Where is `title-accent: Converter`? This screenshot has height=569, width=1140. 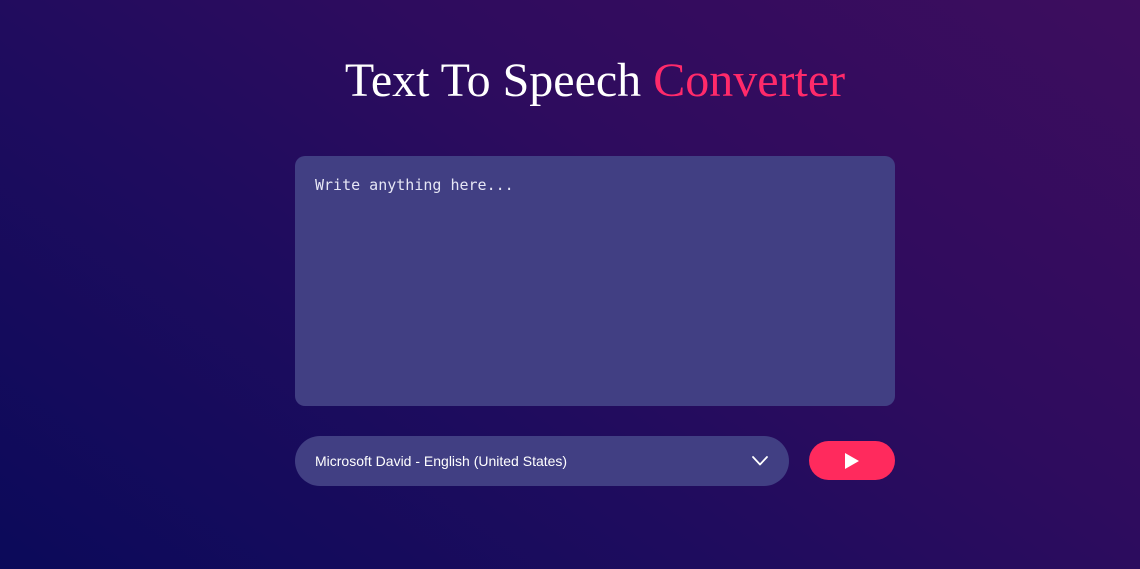 title-accent: Converter is located at coordinates (749, 80).